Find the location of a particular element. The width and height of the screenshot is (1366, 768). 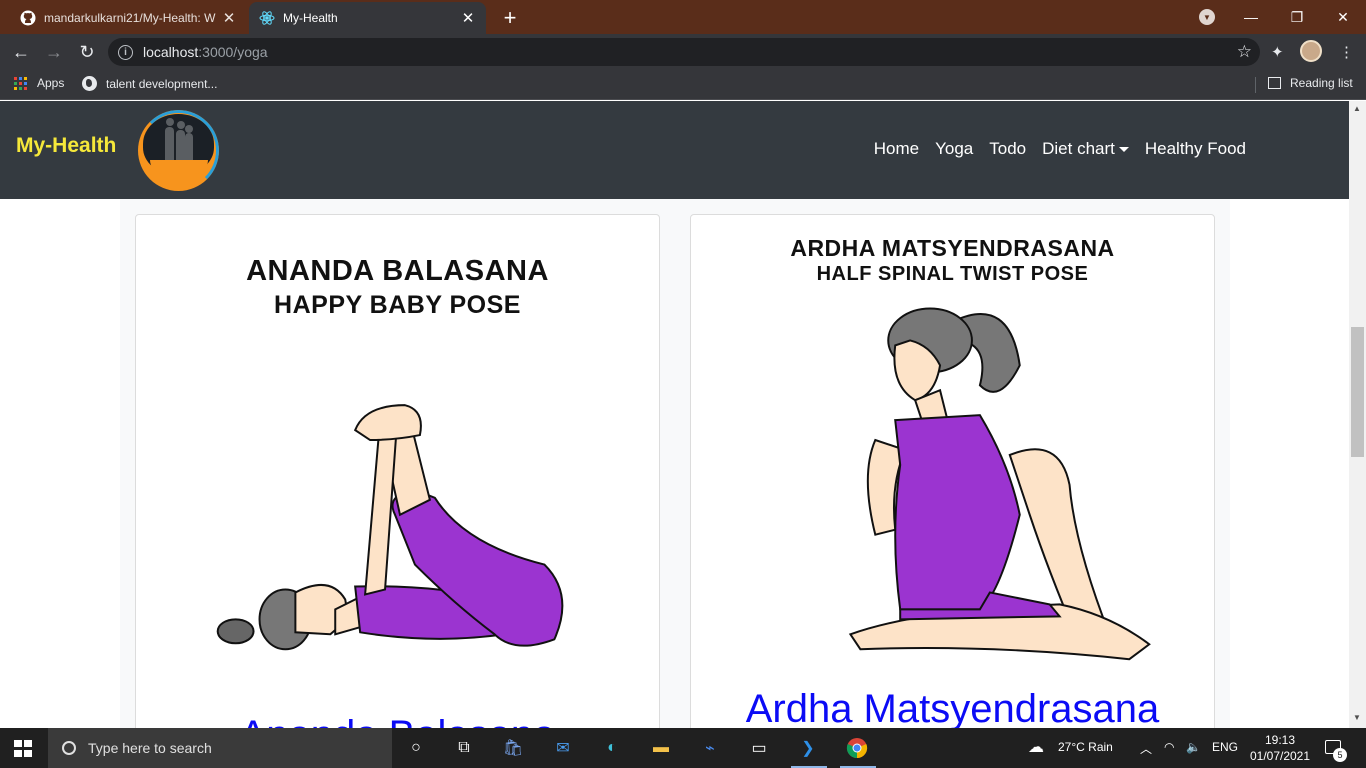

extensions-icon: ✦ is located at coordinates (1277, 52).